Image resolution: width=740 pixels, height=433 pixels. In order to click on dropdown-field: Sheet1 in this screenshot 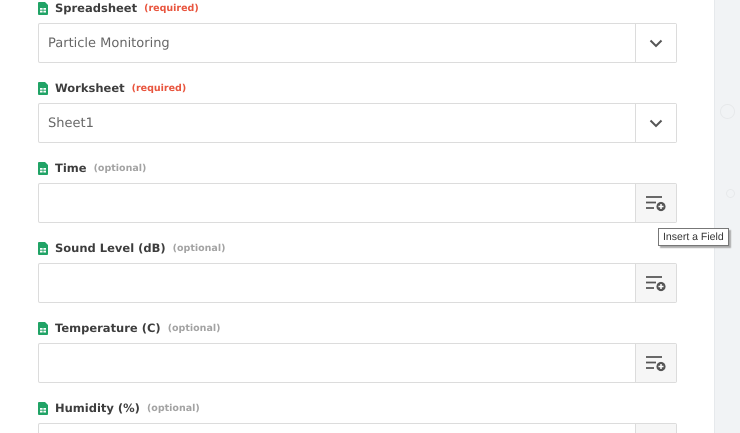, I will do `click(358, 123)`.